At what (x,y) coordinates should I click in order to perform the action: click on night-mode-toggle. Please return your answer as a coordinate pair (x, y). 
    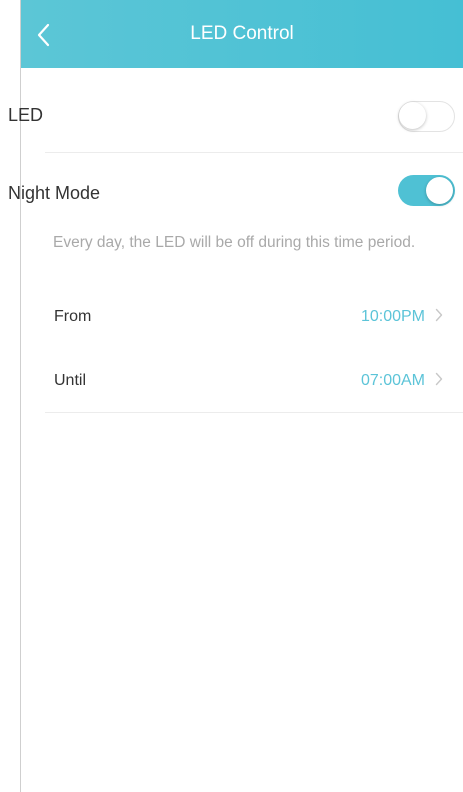
    Looking at the image, I should click on (426, 190).